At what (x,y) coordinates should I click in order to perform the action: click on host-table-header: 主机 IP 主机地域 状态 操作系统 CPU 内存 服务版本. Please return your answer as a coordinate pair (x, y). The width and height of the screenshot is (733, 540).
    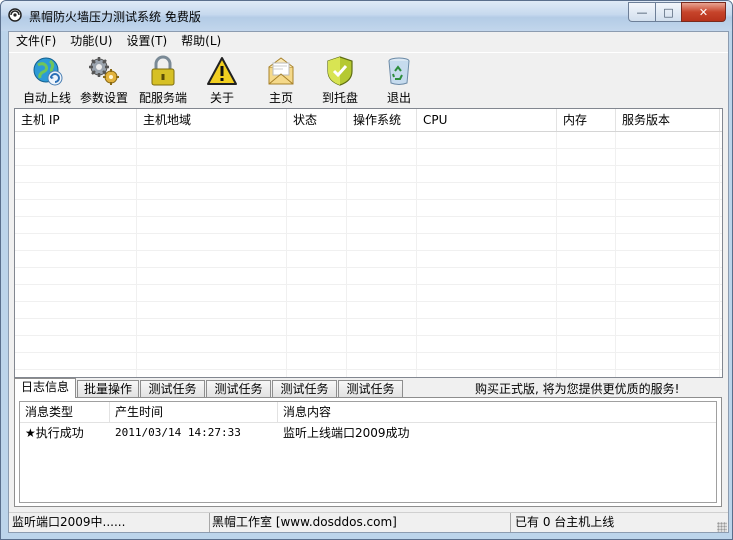
    Looking at the image, I should click on (368, 120).